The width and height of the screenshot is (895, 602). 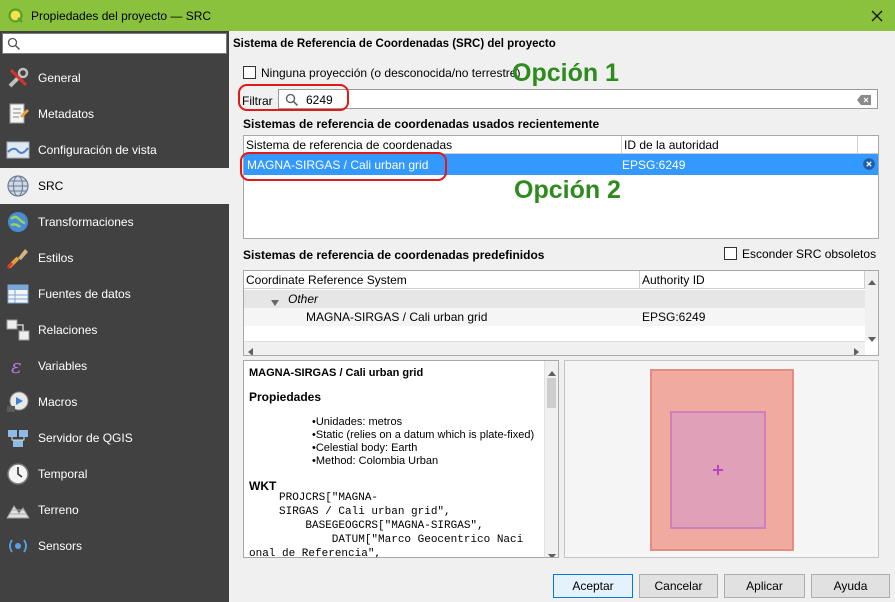 I want to click on filter-input: 6249, so click(x=578, y=99).